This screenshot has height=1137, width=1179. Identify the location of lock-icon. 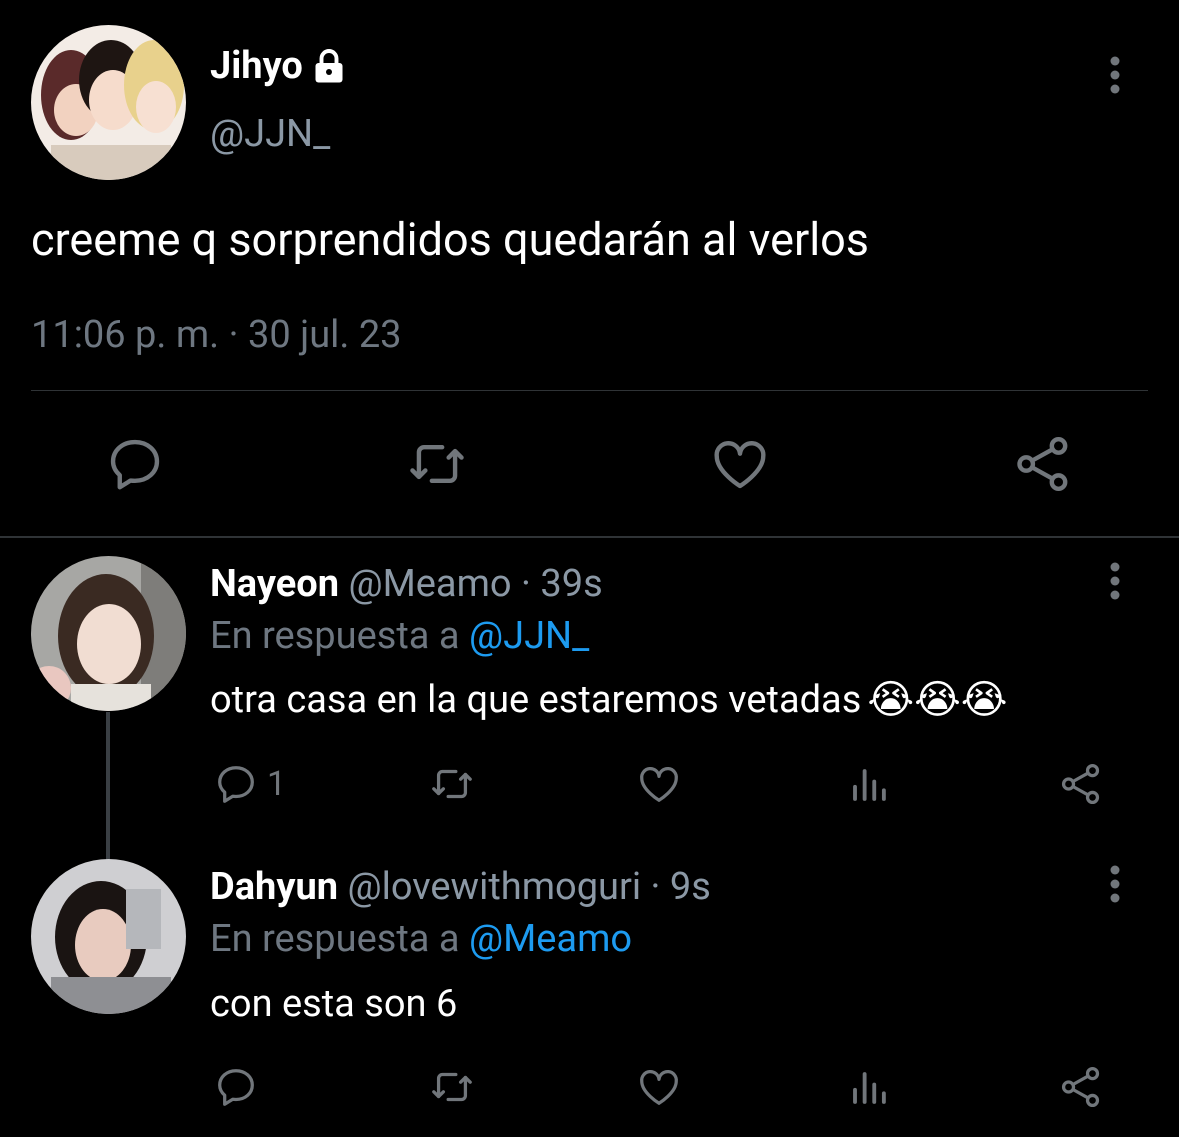
(329, 66).